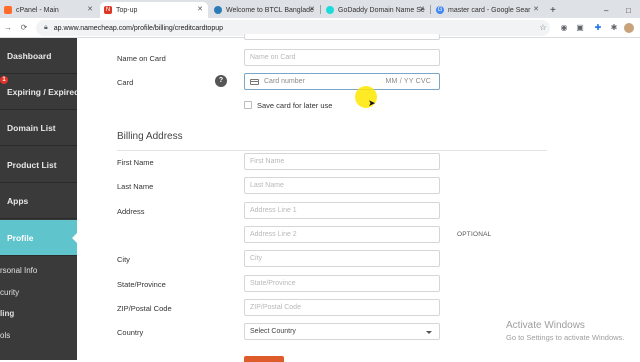  I want to click on tab-title: GoDaddy Domain Name Se, so click(381, 10).